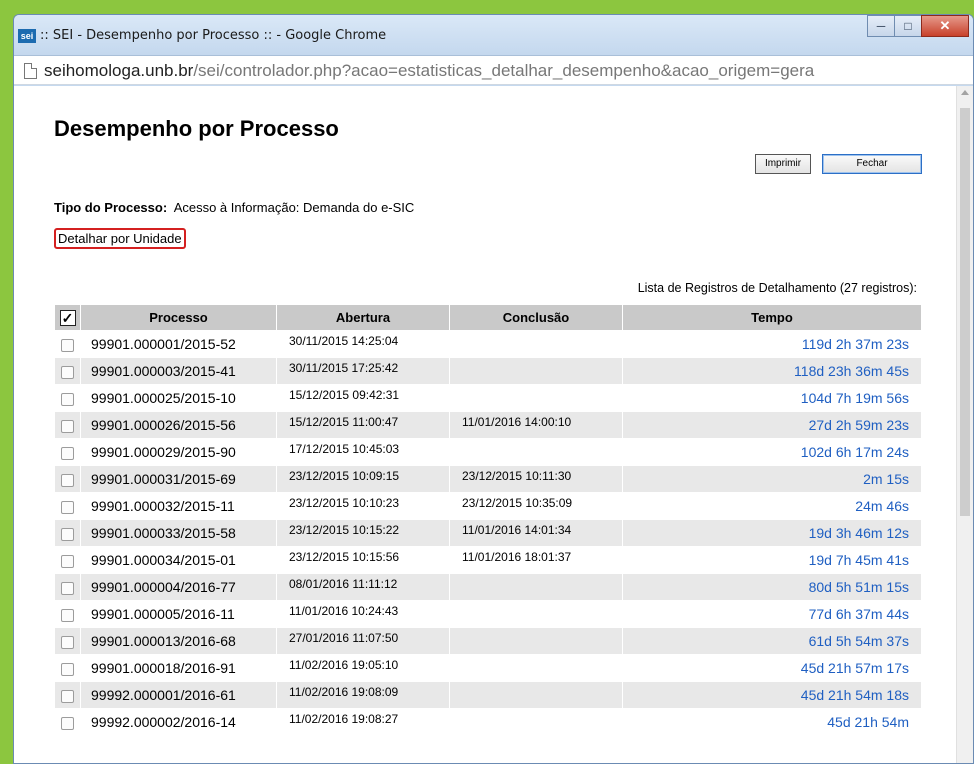 This screenshot has height=764, width=974. I want to click on cell-processo: 99992.000001/2016-61, so click(178, 695).